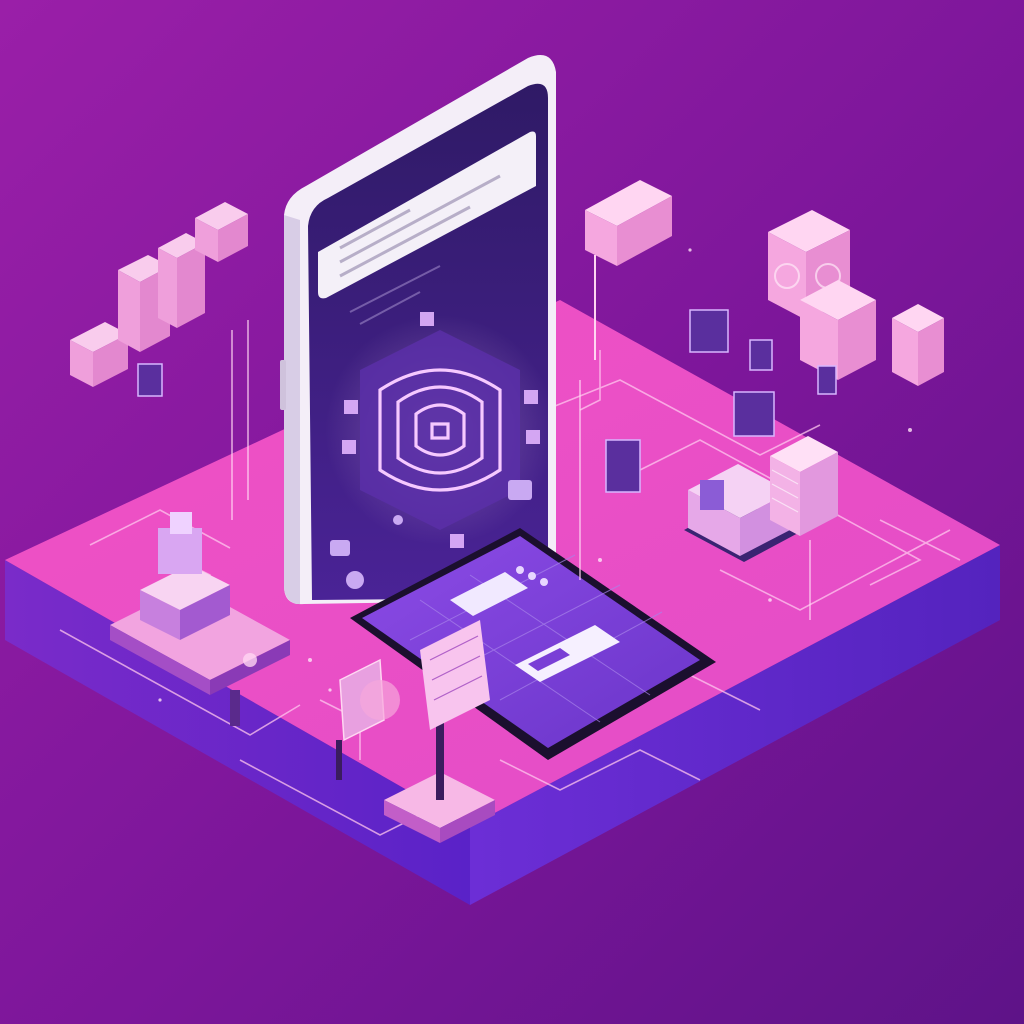  I want to click on phone-side-button, so click(283, 385).